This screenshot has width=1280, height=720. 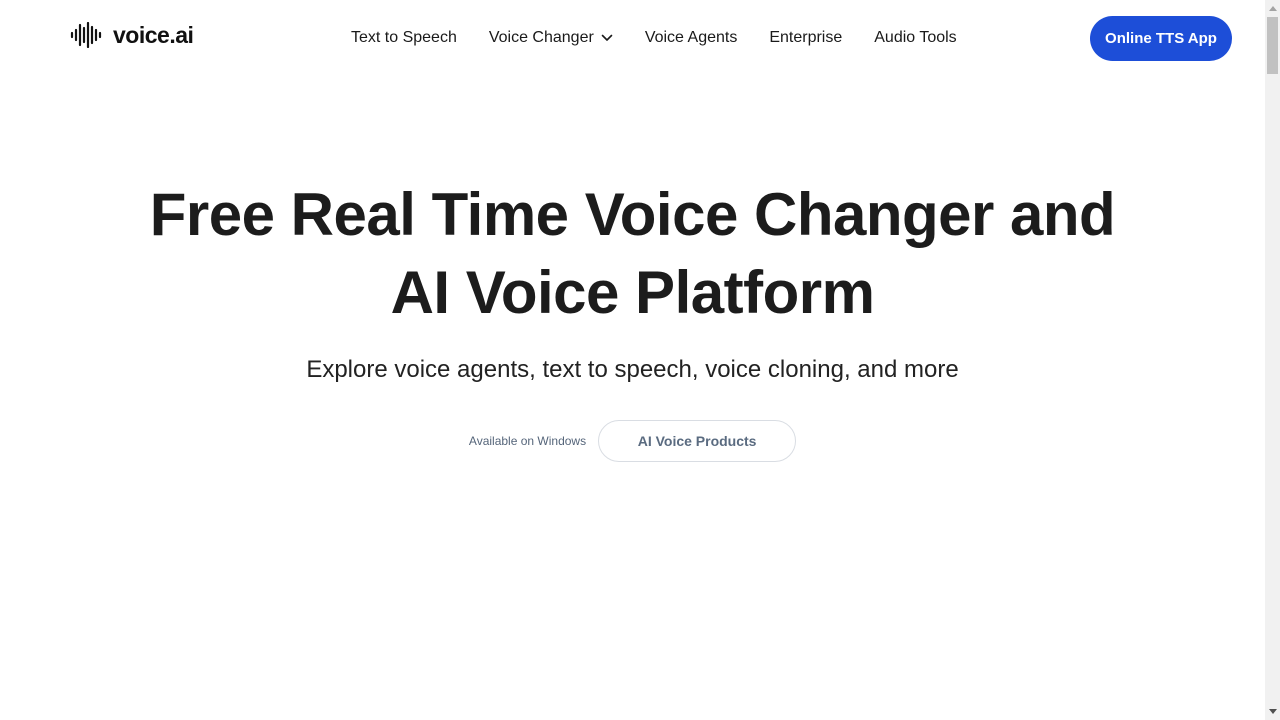 I want to click on hero-title-line-1: Free Real Time Voice Changer and, so click(x=632, y=214).